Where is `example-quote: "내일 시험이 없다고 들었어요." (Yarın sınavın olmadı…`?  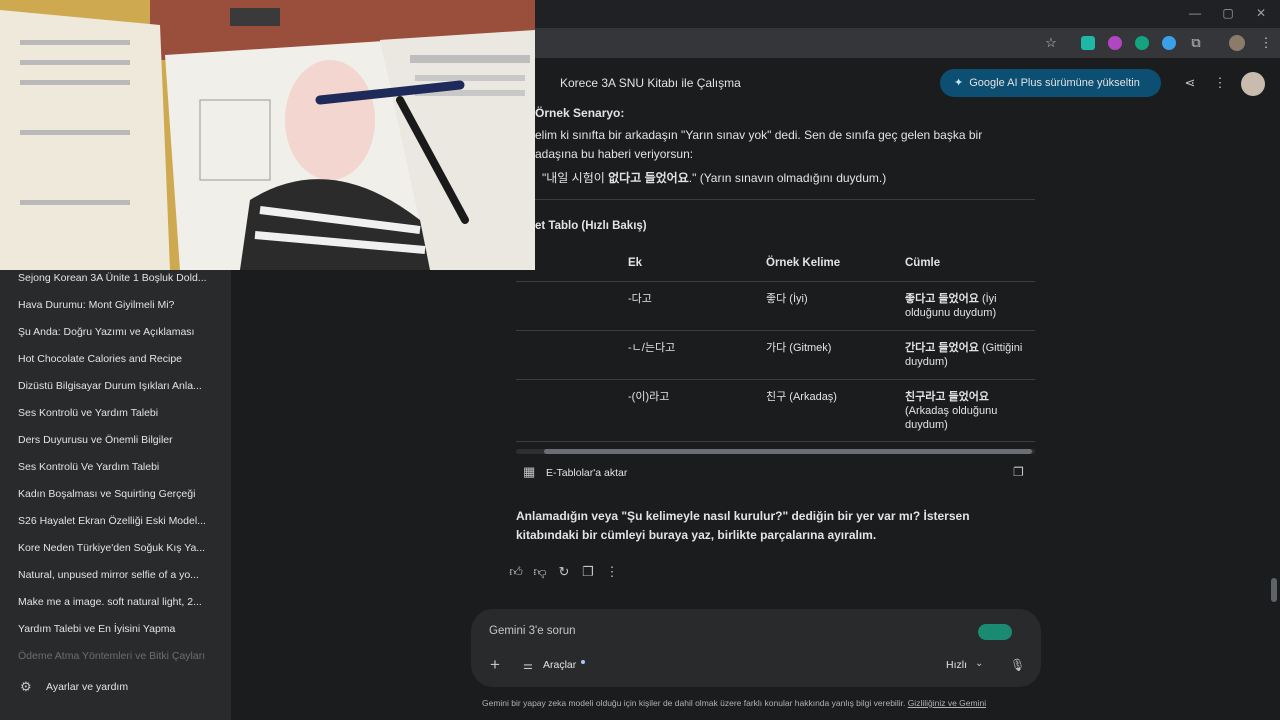
example-quote: "내일 시험이 없다고 들었어요." (Yarın sınavın olmadı… is located at coordinates (714, 178).